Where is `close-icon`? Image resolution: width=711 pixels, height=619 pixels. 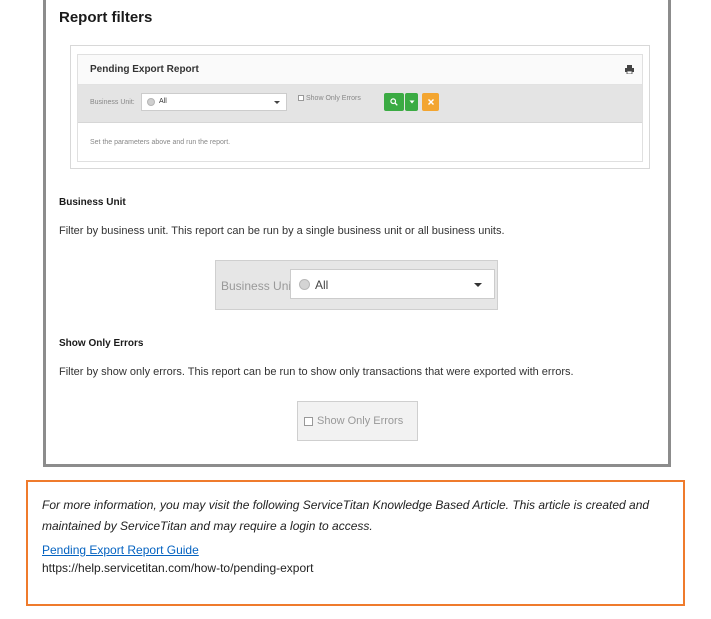
close-icon is located at coordinates (430, 102).